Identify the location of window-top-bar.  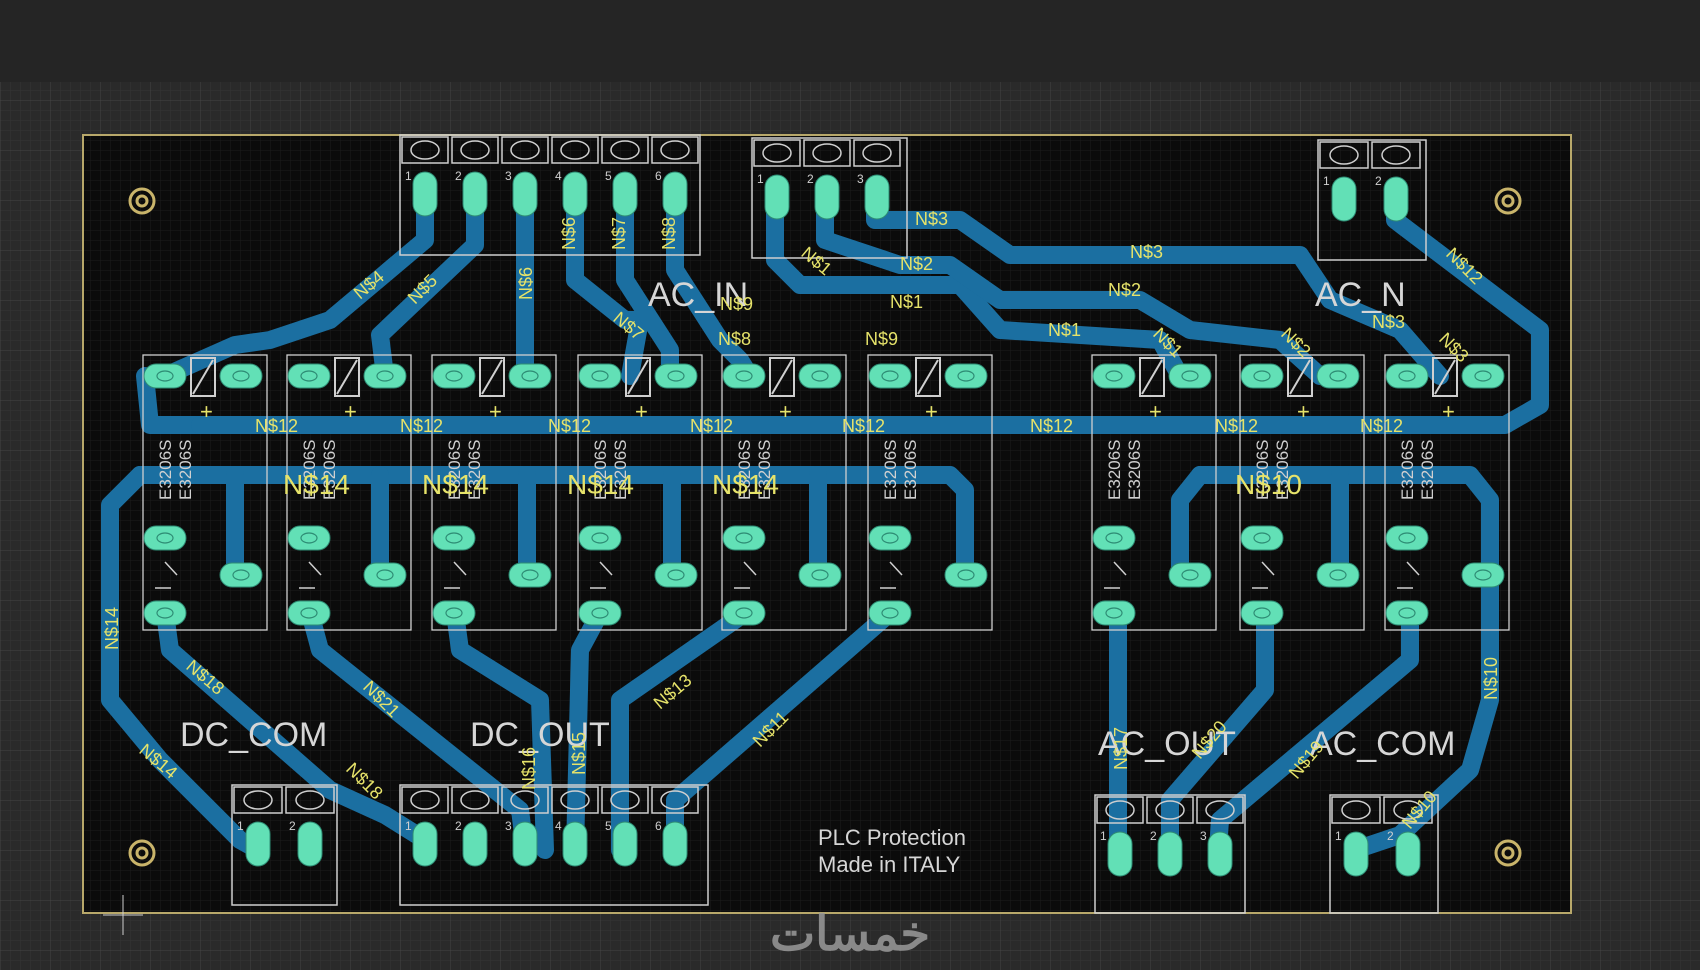
(850, 41).